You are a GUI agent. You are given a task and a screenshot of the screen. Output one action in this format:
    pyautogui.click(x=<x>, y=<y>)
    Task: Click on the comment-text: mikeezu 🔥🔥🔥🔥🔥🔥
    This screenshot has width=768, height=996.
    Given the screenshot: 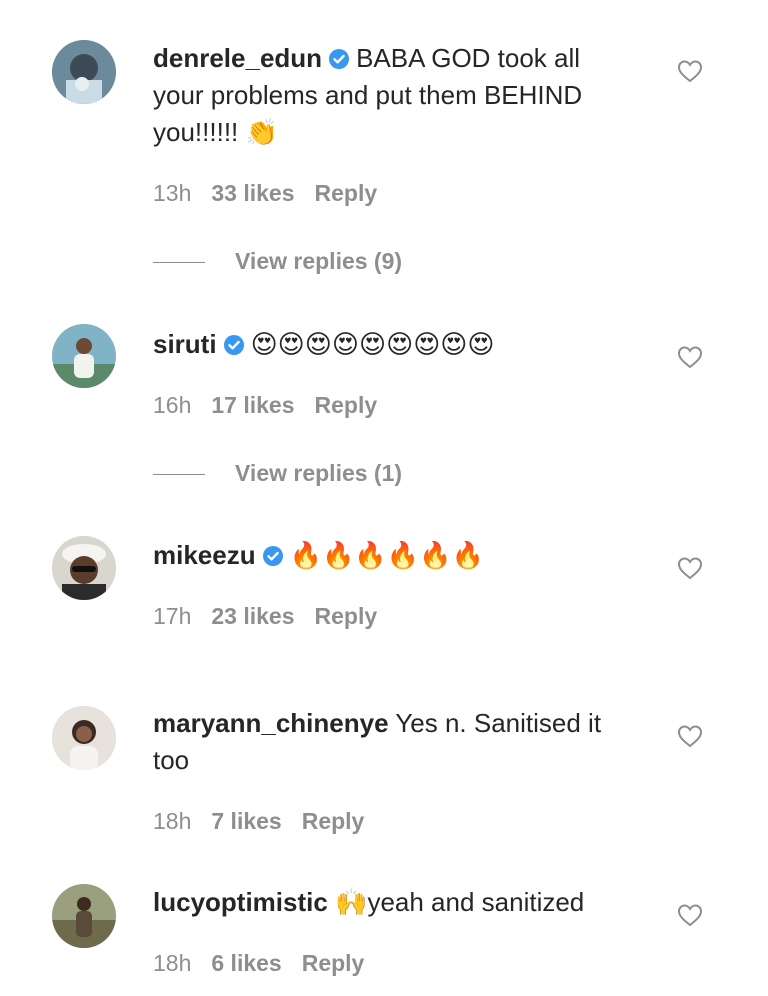 What is the action you would take?
    pyautogui.click(x=393, y=555)
    